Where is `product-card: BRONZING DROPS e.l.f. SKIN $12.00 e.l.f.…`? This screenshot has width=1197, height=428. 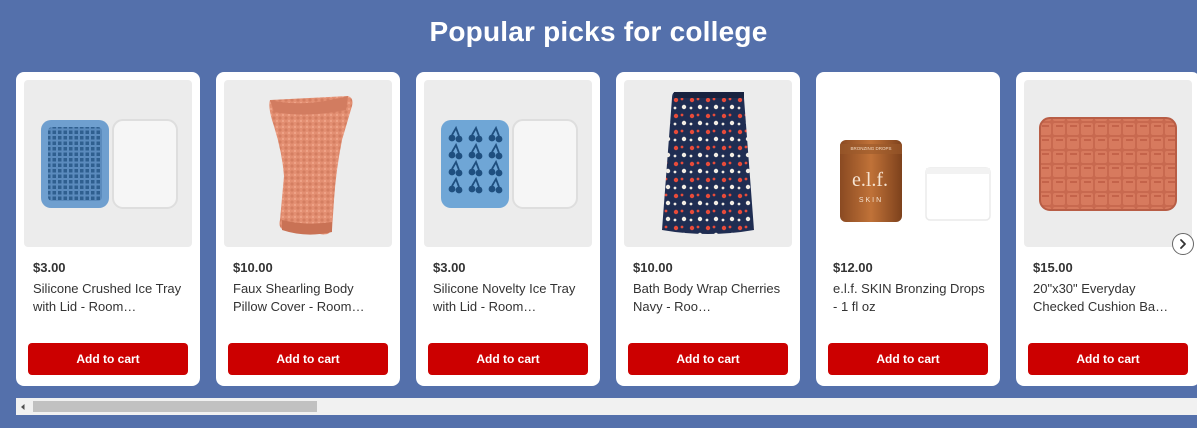 product-card: BRONZING DROPS e.l.f. SKIN $12.00 e.l.f.… is located at coordinates (908, 229).